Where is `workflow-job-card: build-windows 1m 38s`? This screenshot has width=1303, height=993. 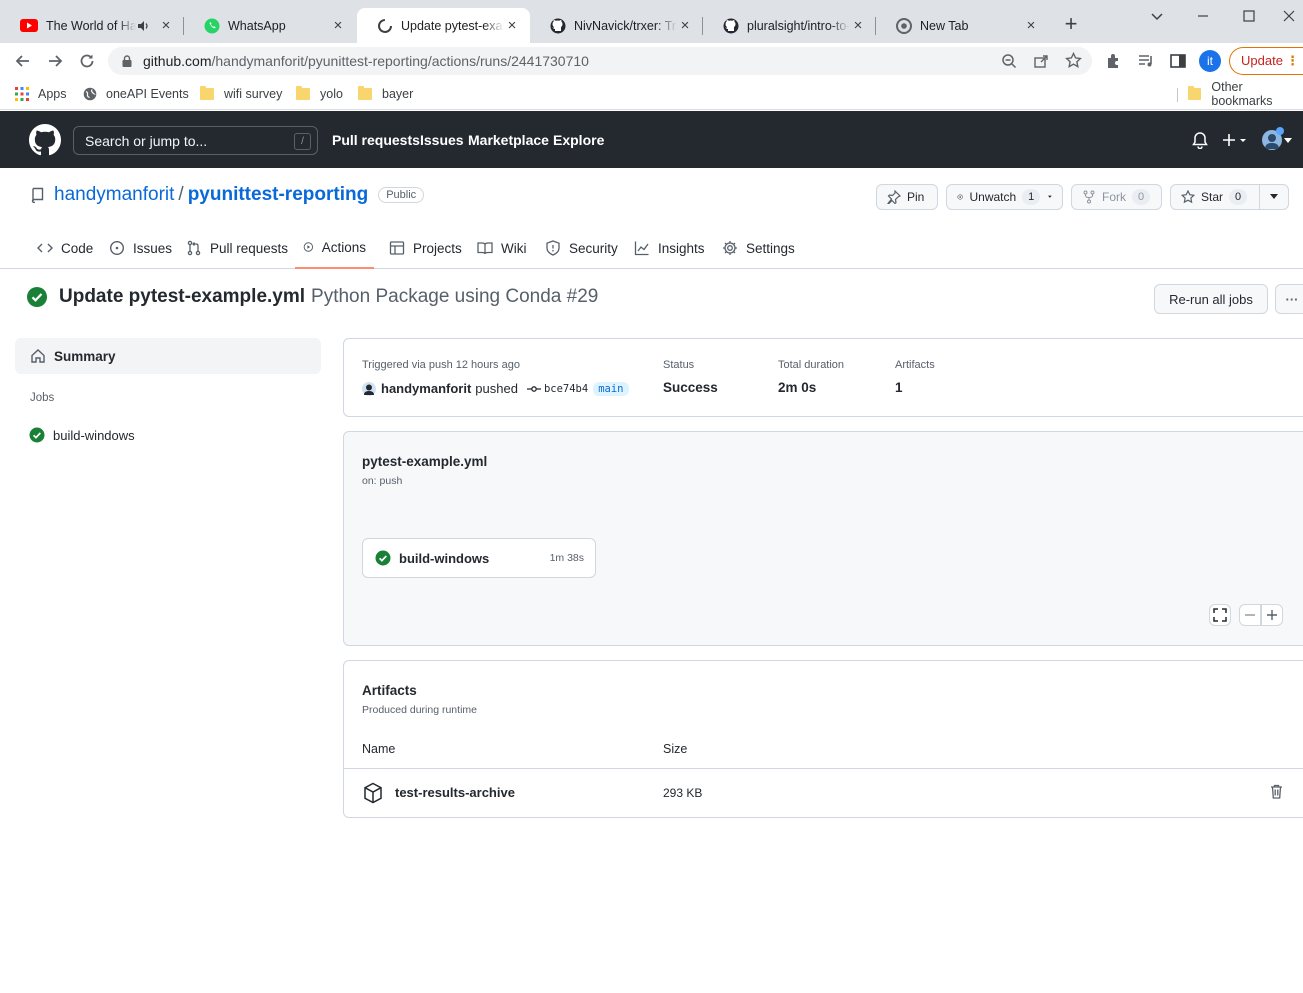
workflow-job-card: build-windows 1m 38s is located at coordinates (479, 558).